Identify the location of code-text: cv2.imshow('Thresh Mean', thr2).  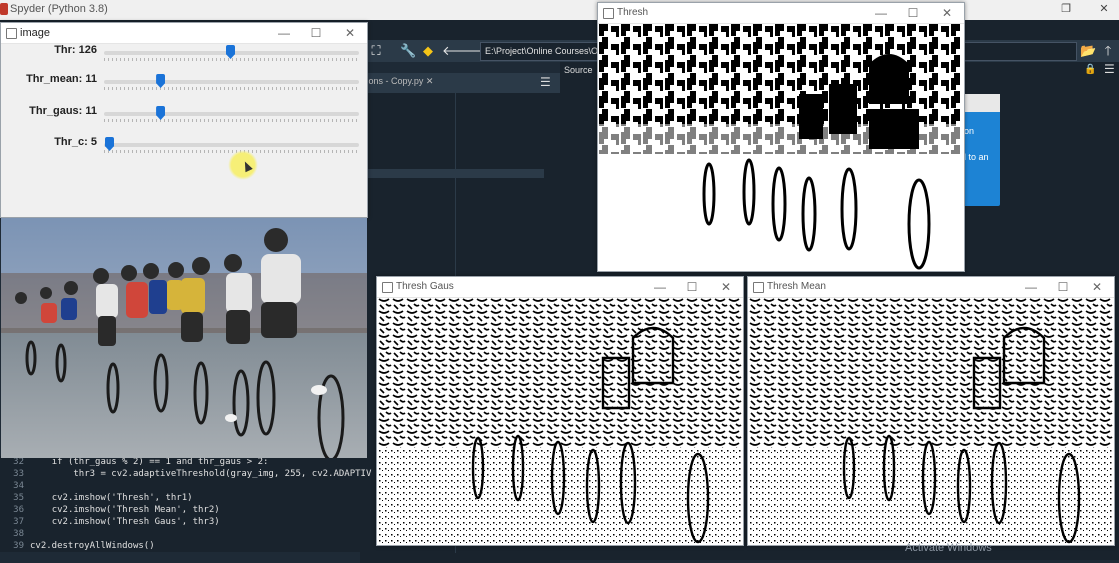
(135, 510).